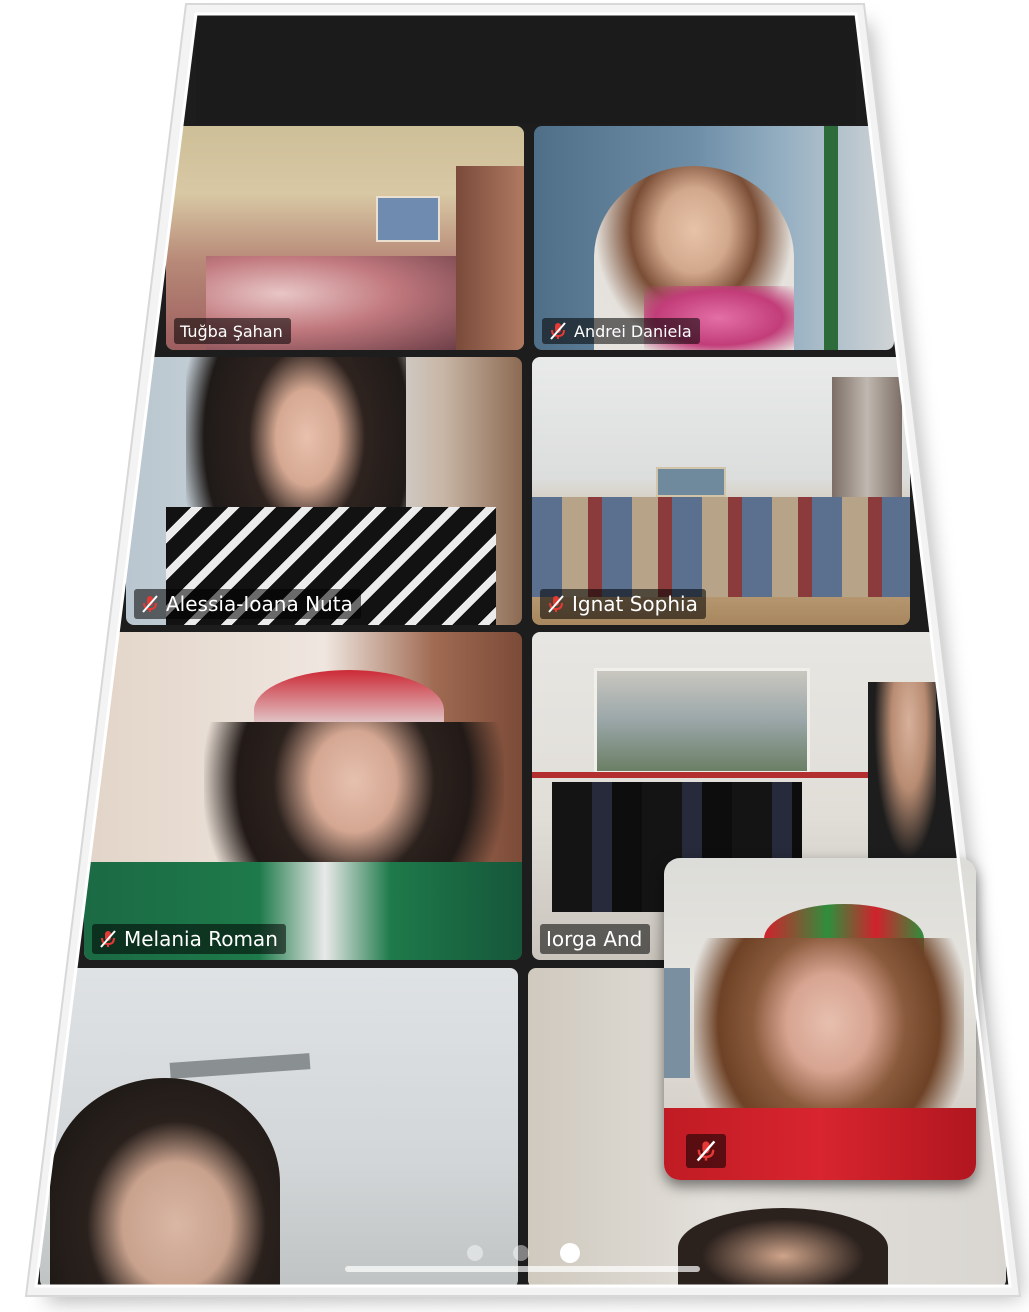  I want to click on self-view-tile, so click(820, 1019).